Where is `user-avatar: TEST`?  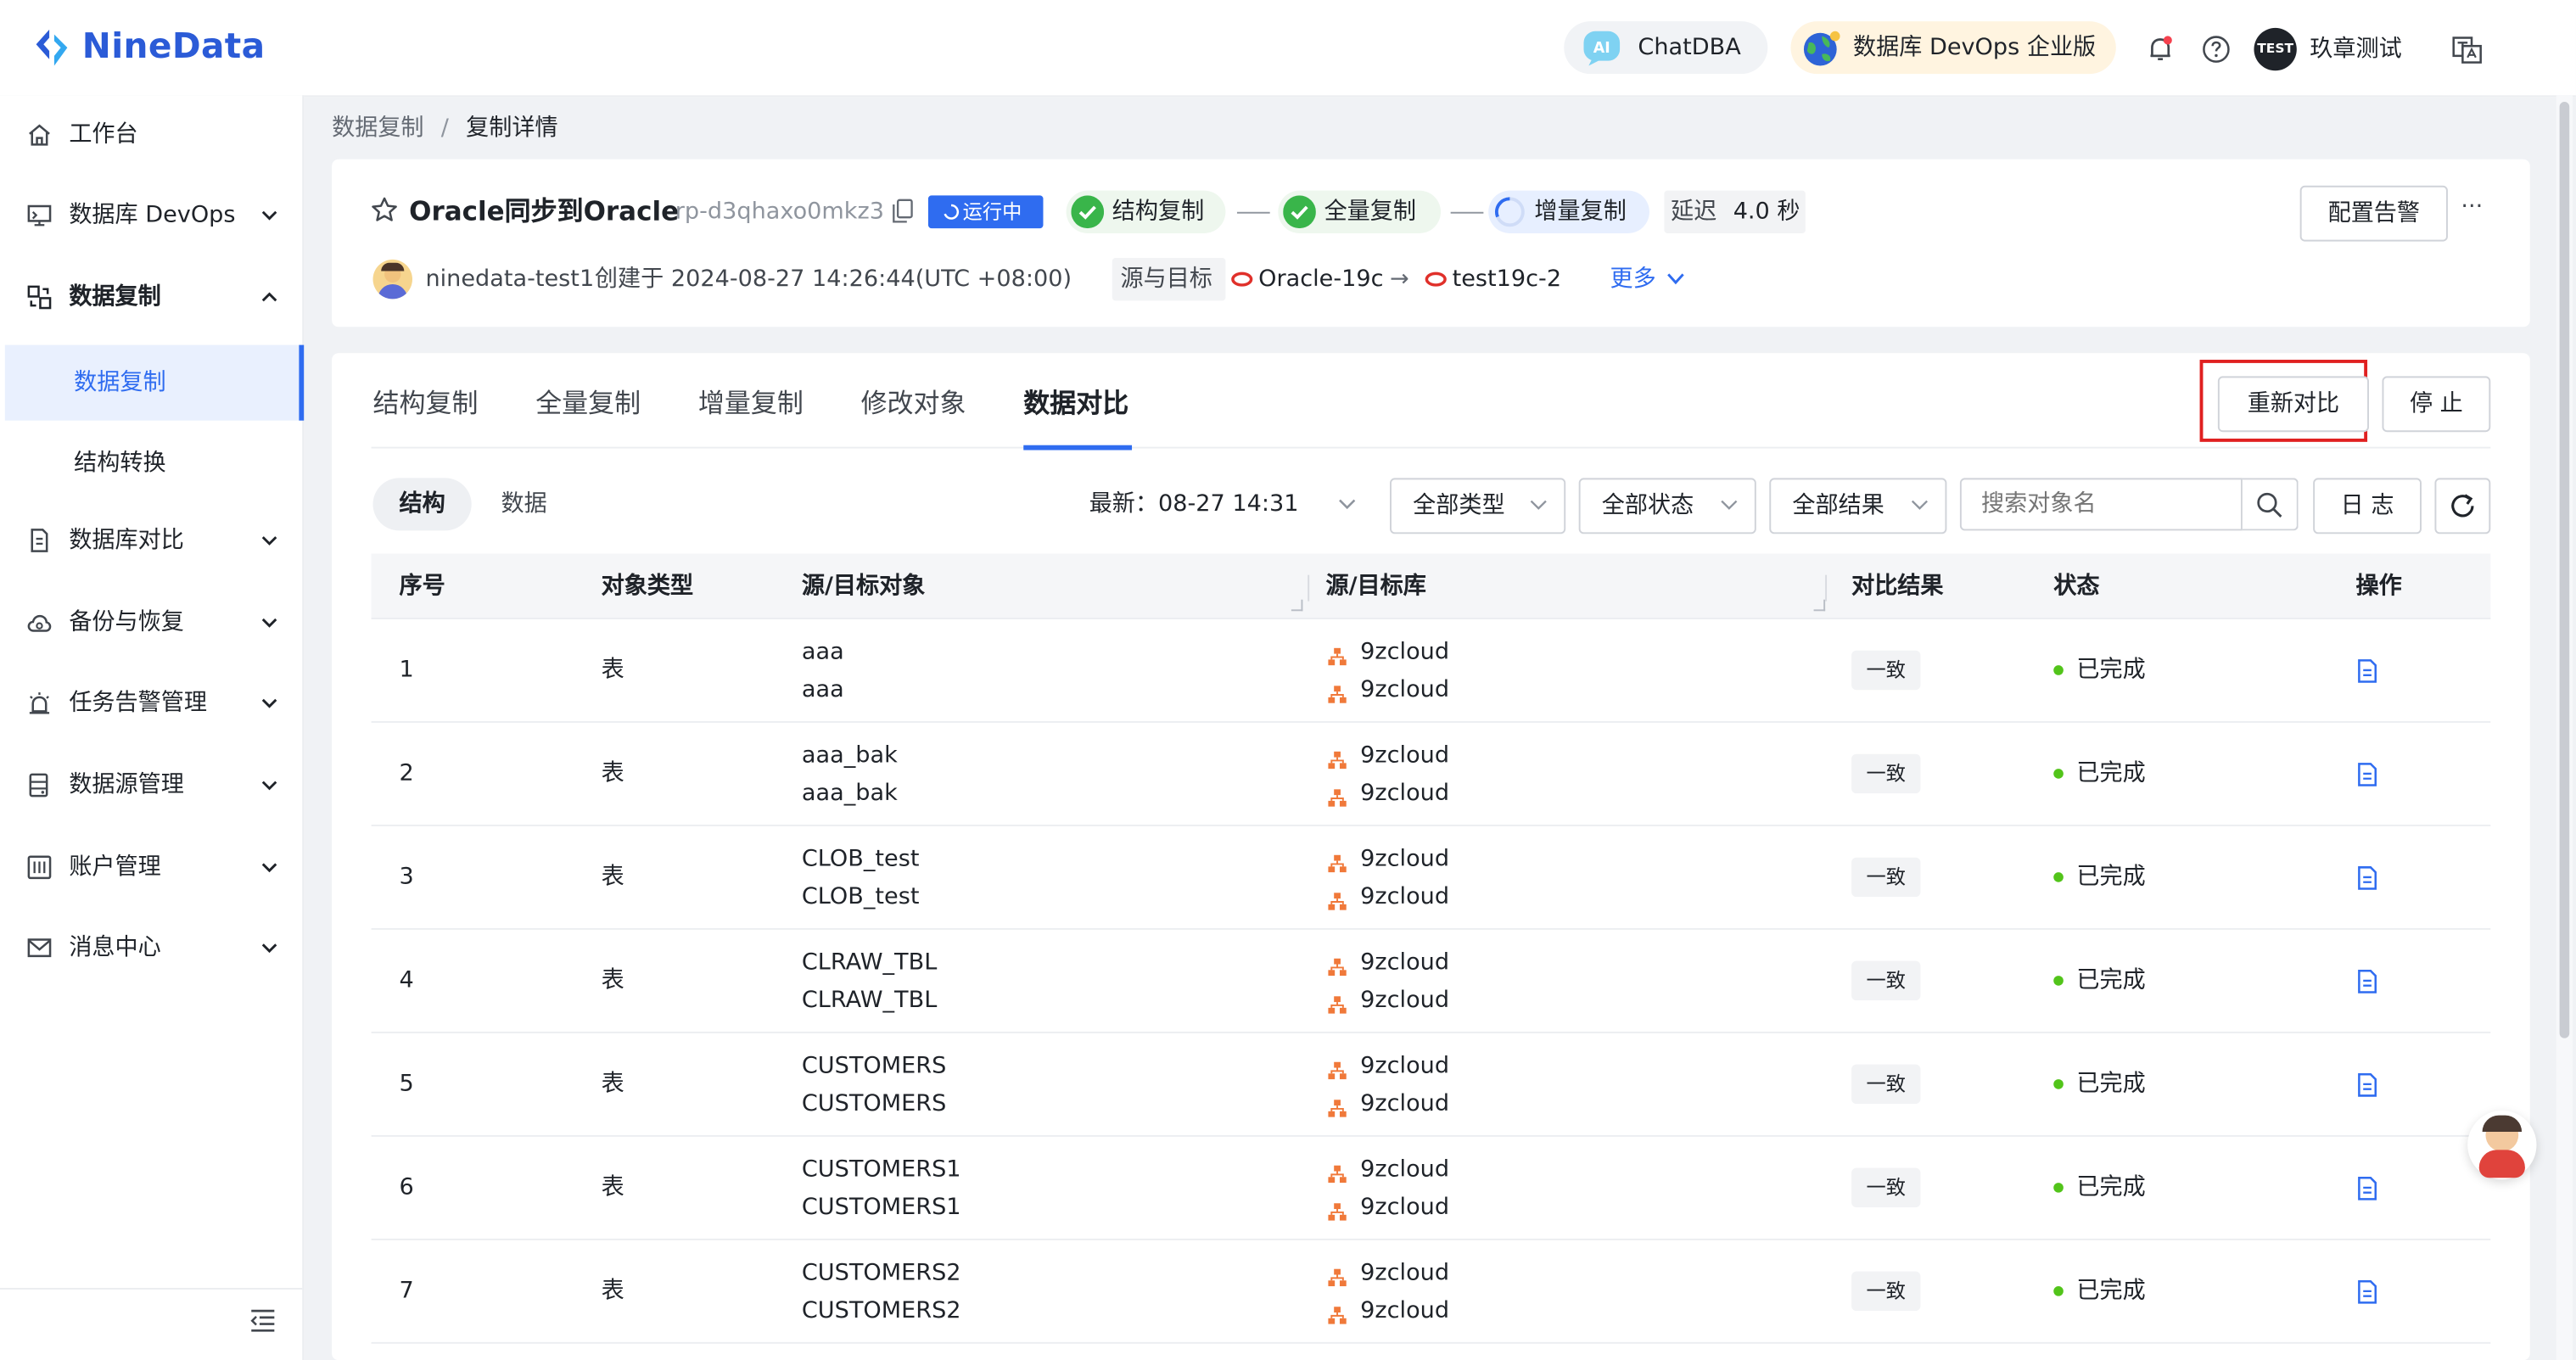 user-avatar: TEST is located at coordinates (2275, 49).